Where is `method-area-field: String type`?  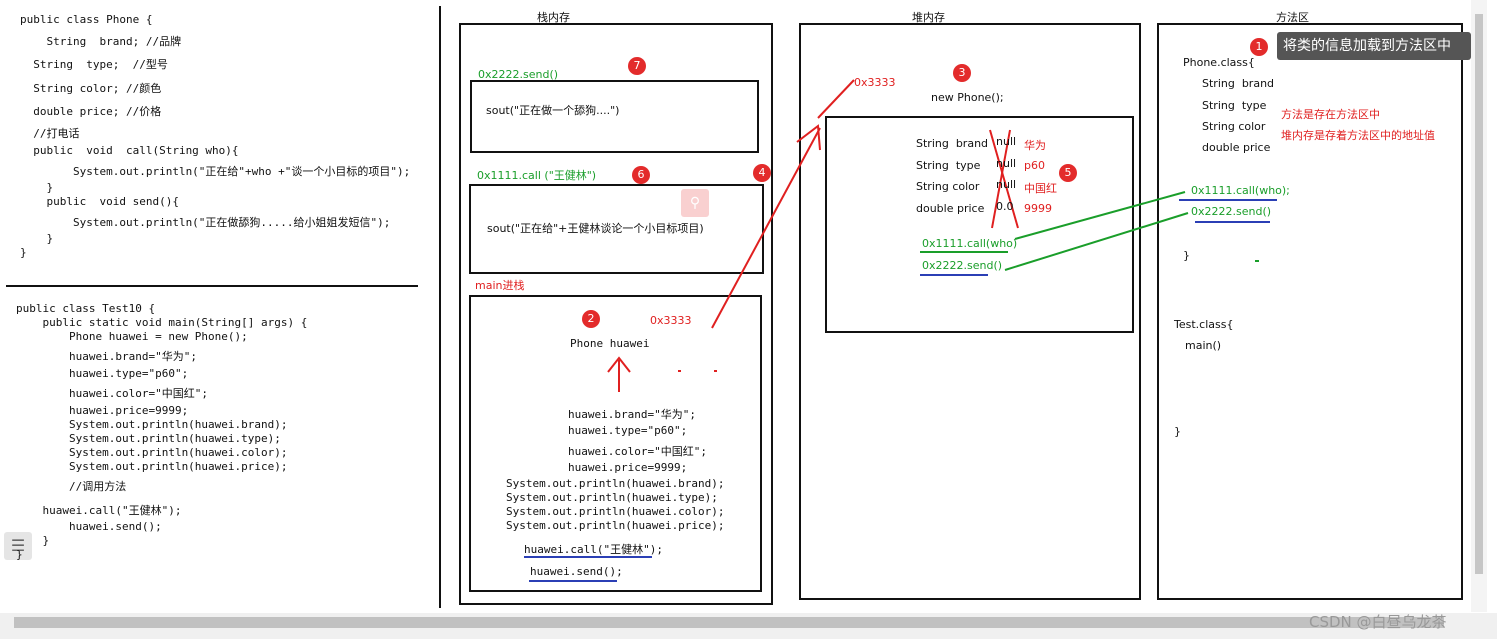 method-area-field: String type is located at coordinates (1234, 105).